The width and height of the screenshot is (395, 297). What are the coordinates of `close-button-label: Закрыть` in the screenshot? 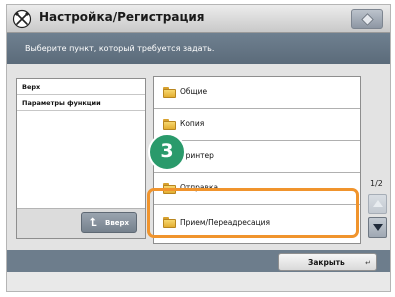 It's located at (326, 262).